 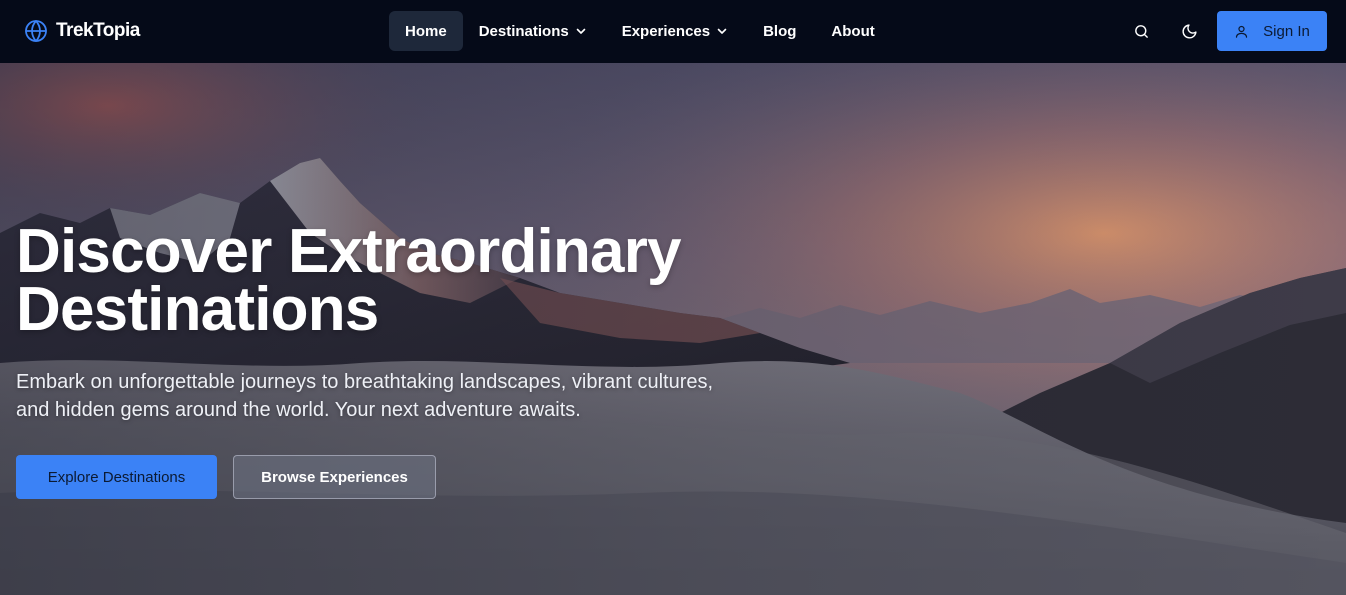 I want to click on nav-item-blog: Blog, so click(x=779, y=31).